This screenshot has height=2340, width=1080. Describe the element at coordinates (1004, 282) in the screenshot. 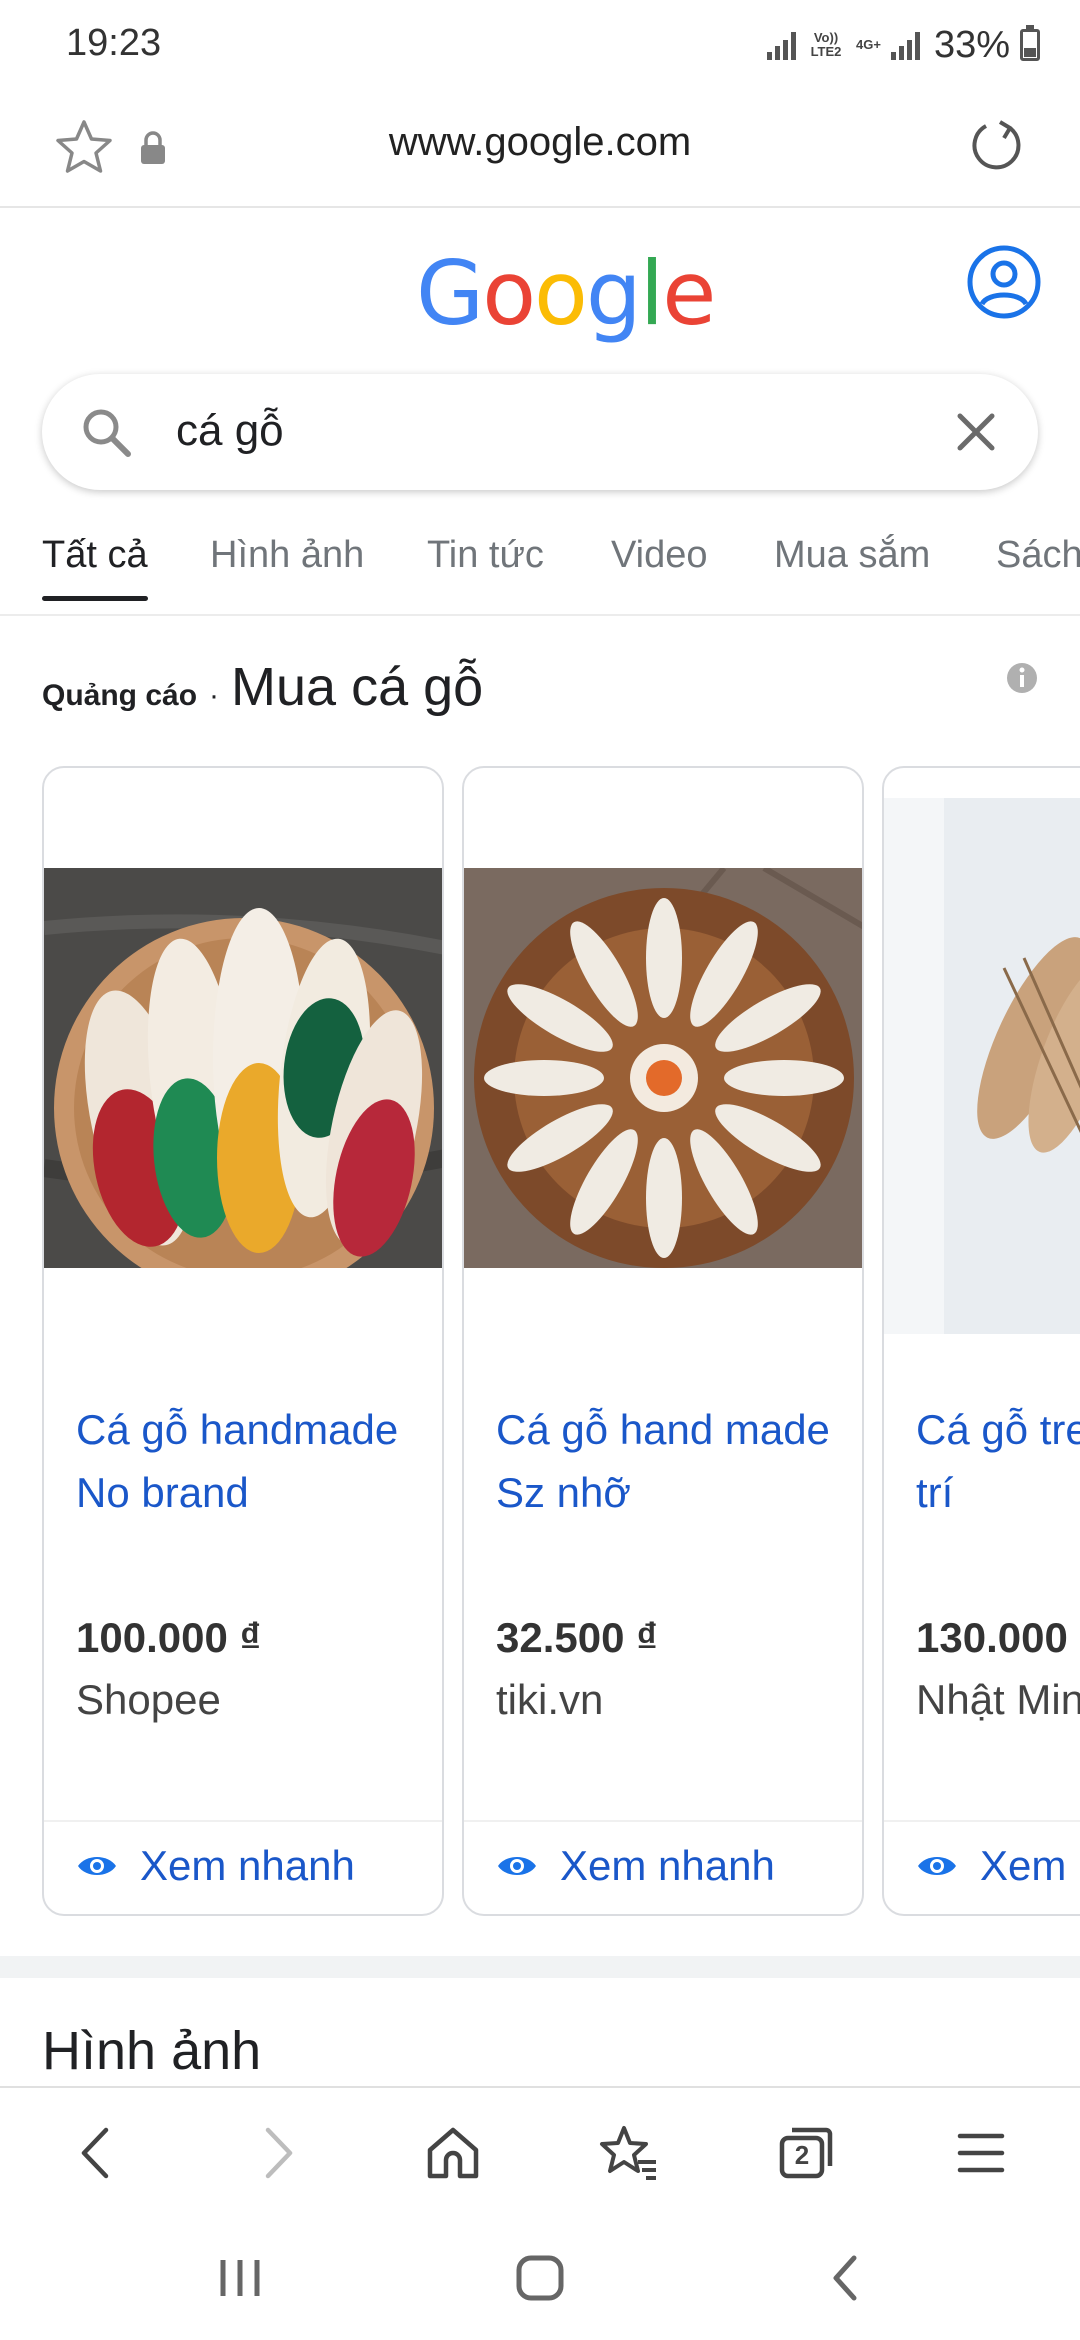

I see `account-circle-icon` at that location.